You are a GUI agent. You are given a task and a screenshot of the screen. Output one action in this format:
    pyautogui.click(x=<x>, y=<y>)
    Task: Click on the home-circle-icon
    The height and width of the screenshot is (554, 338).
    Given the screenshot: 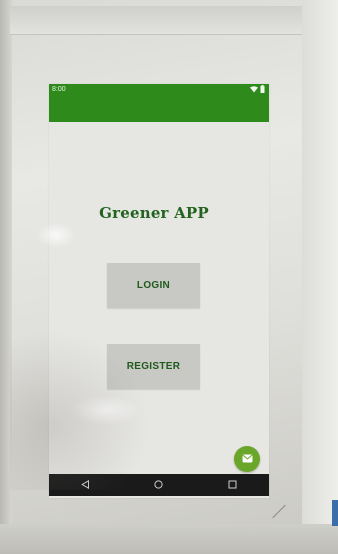 What is the action you would take?
    pyautogui.click(x=159, y=485)
    